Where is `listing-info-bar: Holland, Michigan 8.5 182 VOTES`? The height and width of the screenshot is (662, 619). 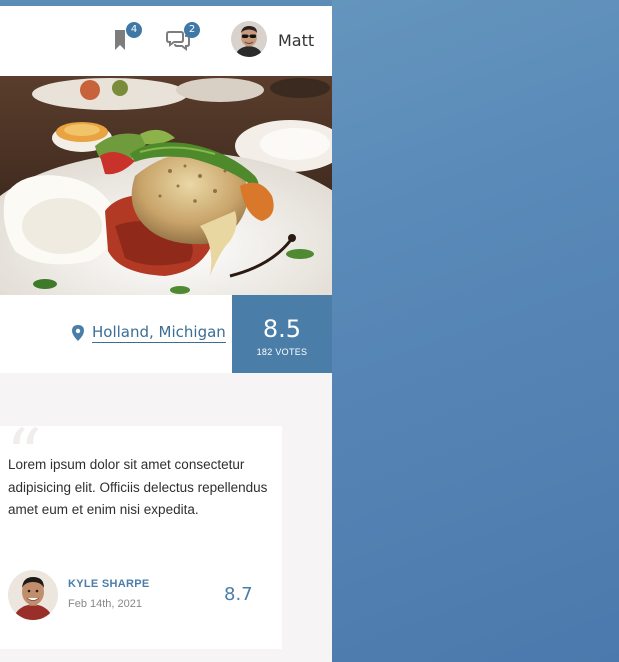
listing-info-bar: Holland, Michigan 8.5 182 VOTES is located at coordinates (166, 334).